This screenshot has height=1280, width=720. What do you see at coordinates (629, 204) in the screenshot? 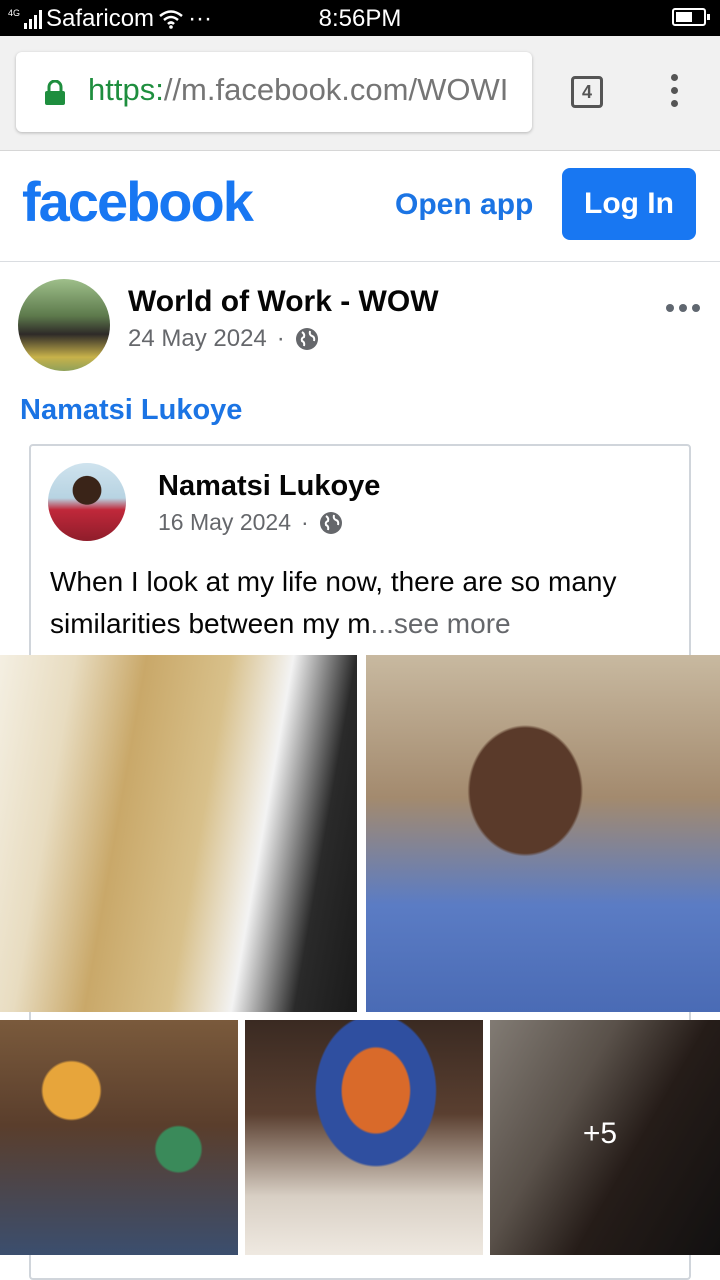
I see `log-in-button: Log In` at bounding box center [629, 204].